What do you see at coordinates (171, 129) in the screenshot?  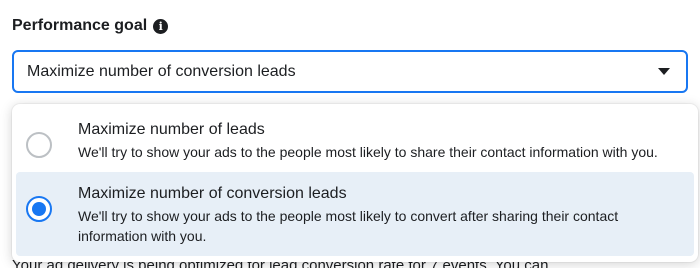 I see `option-title: Maximize number of leads` at bounding box center [171, 129].